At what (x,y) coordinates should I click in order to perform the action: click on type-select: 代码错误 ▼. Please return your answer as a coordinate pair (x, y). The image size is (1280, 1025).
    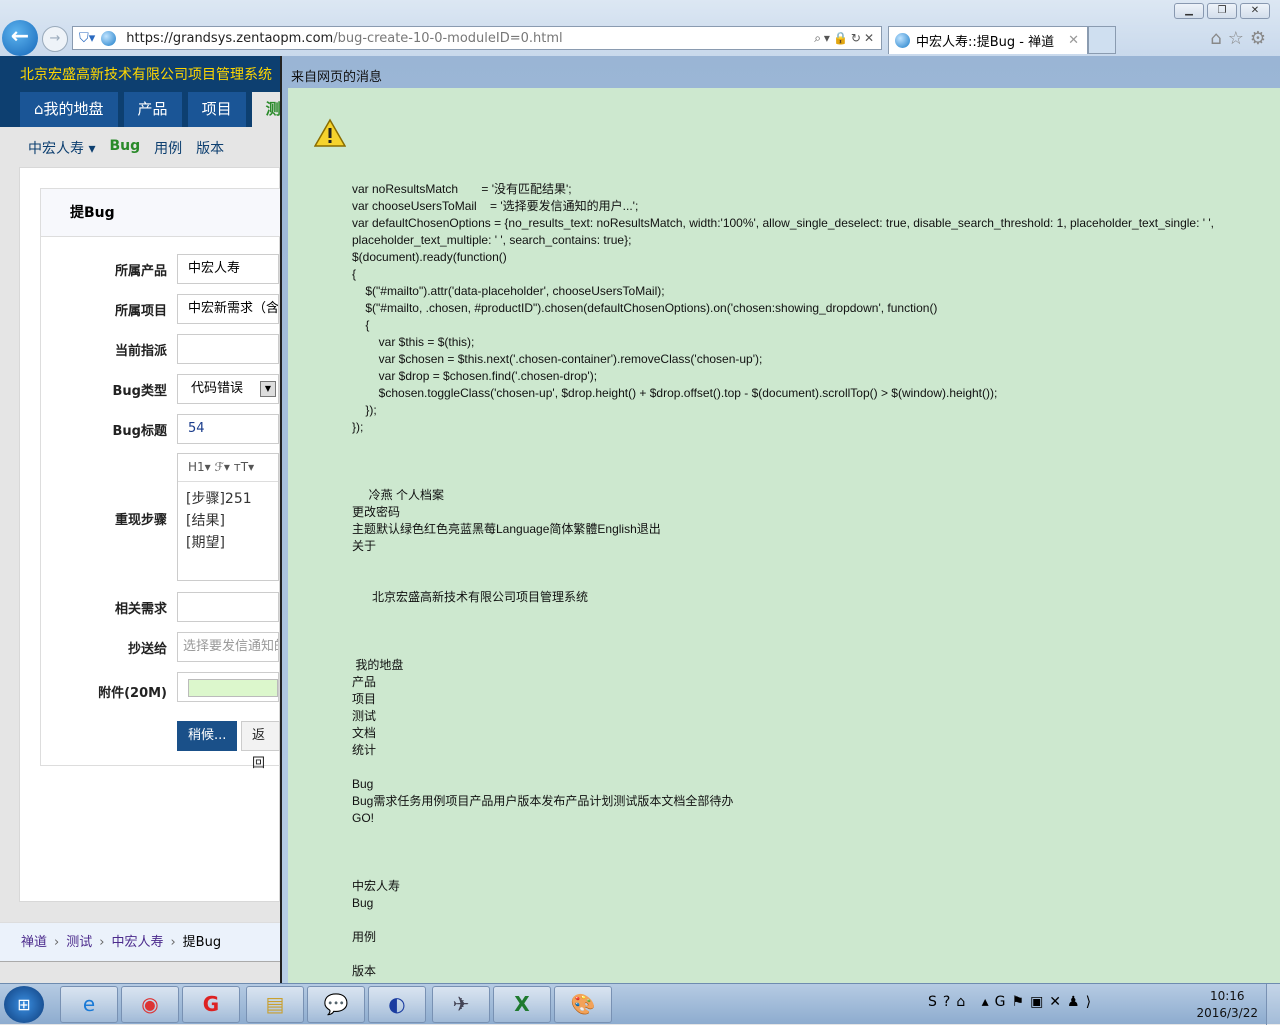
    Looking at the image, I should click on (228, 389).